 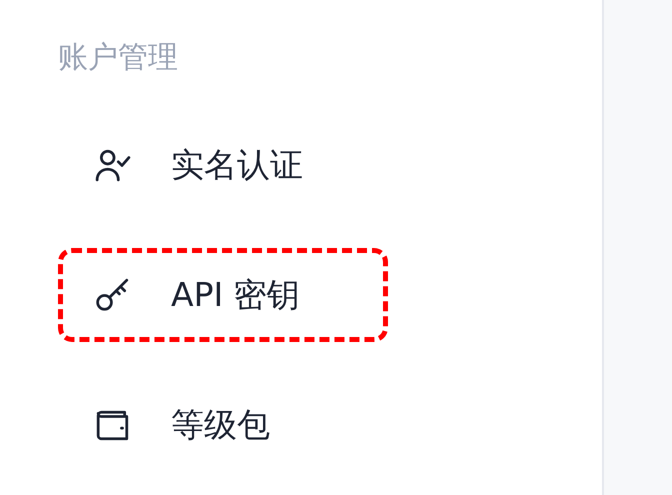 I want to click on menu-item: 等级包, so click(x=223, y=425).